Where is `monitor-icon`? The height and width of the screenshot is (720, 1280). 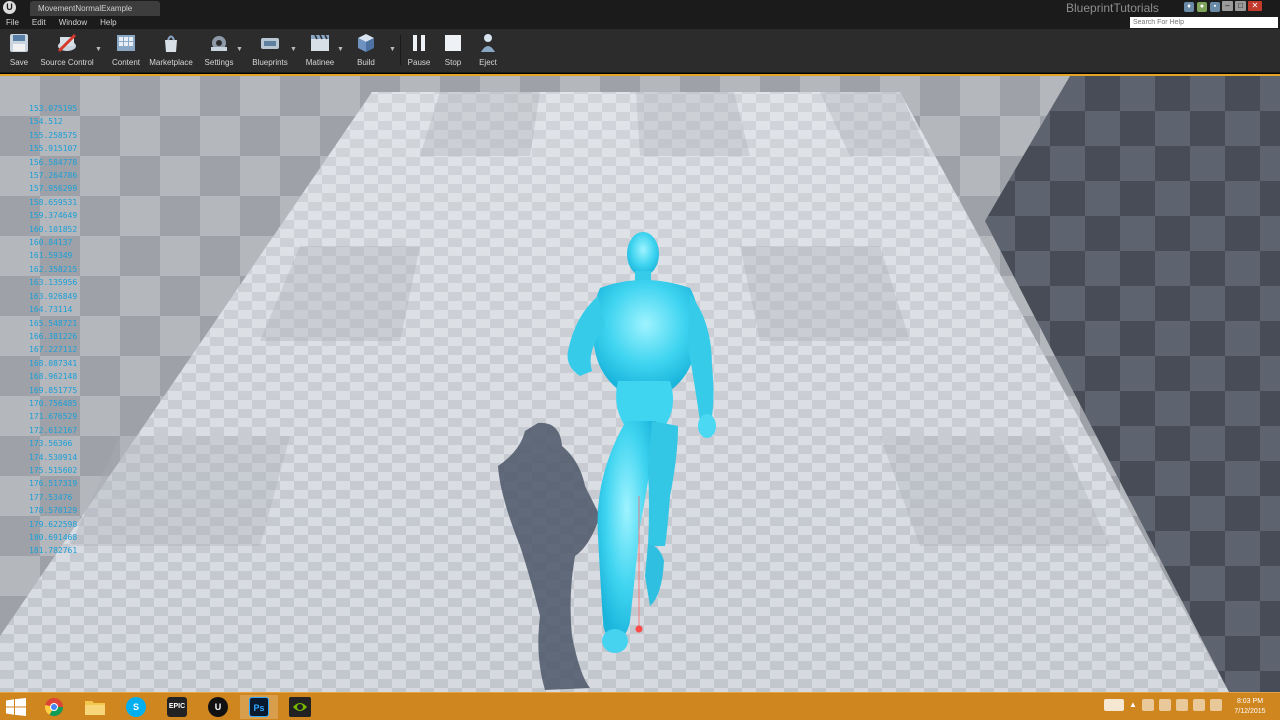
monitor-icon is located at coordinates (1182, 705).